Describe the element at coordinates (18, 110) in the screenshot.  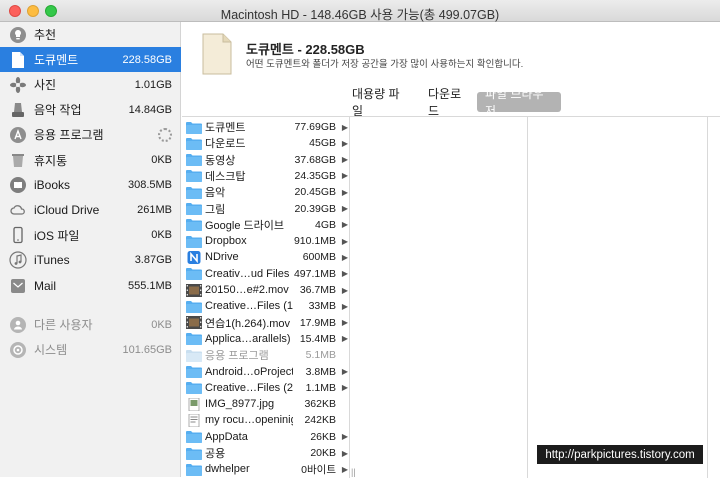
I see `music-creation-icon` at that location.